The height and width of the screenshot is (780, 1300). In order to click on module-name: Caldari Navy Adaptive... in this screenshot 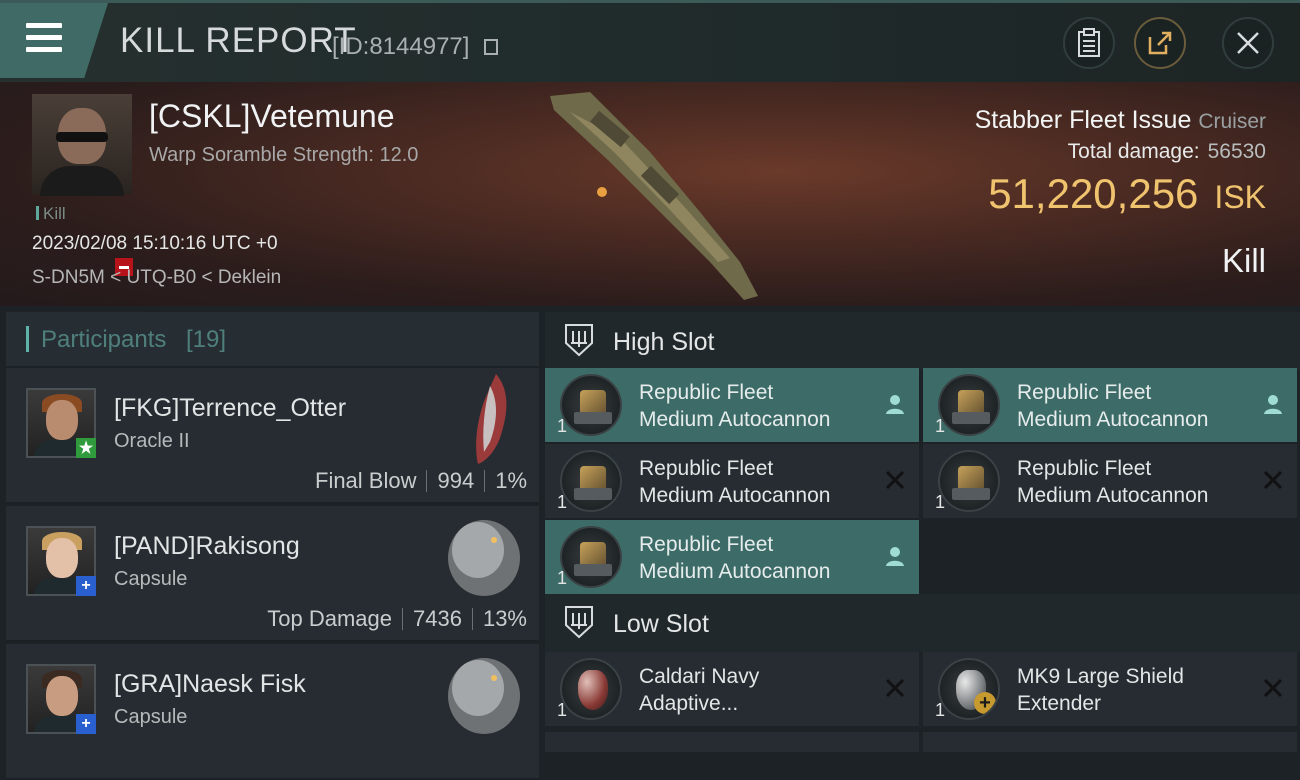, I will do `click(699, 690)`.